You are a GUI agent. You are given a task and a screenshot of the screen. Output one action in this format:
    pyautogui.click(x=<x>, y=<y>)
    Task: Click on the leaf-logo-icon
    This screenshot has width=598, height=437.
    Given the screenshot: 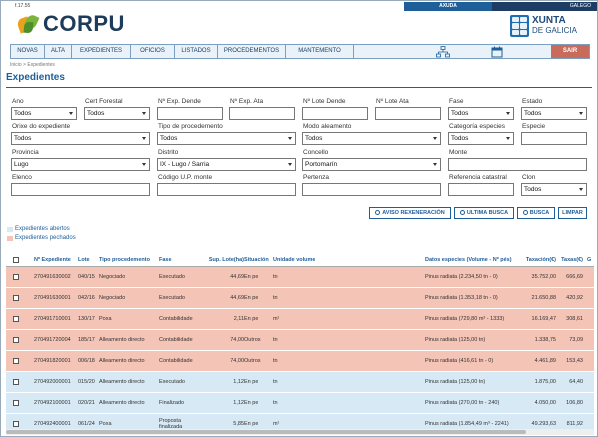 What is the action you would take?
    pyautogui.click(x=28, y=24)
    